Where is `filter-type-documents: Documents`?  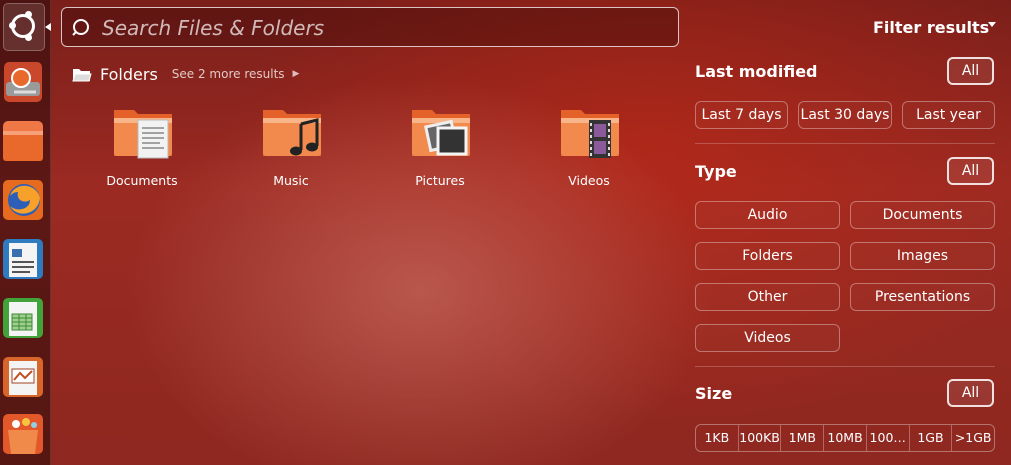 filter-type-documents: Documents is located at coordinates (922, 215).